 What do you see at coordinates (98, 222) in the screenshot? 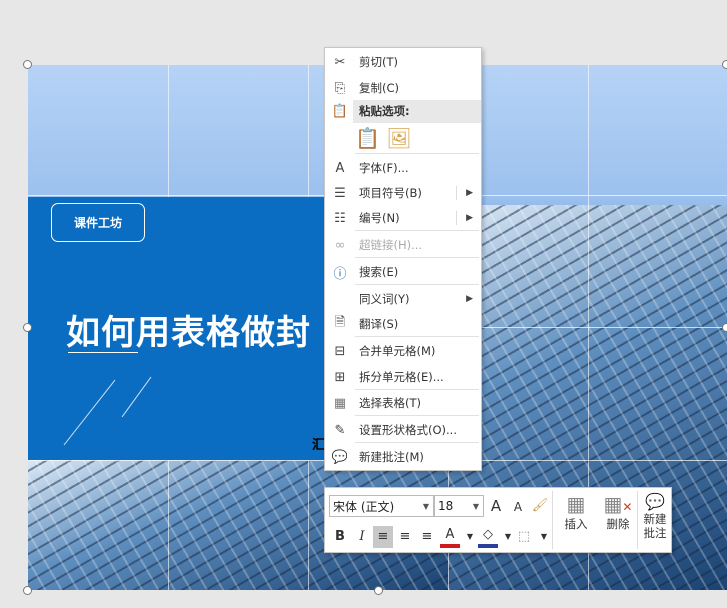
I see `badge: 课件工坊` at bounding box center [98, 222].